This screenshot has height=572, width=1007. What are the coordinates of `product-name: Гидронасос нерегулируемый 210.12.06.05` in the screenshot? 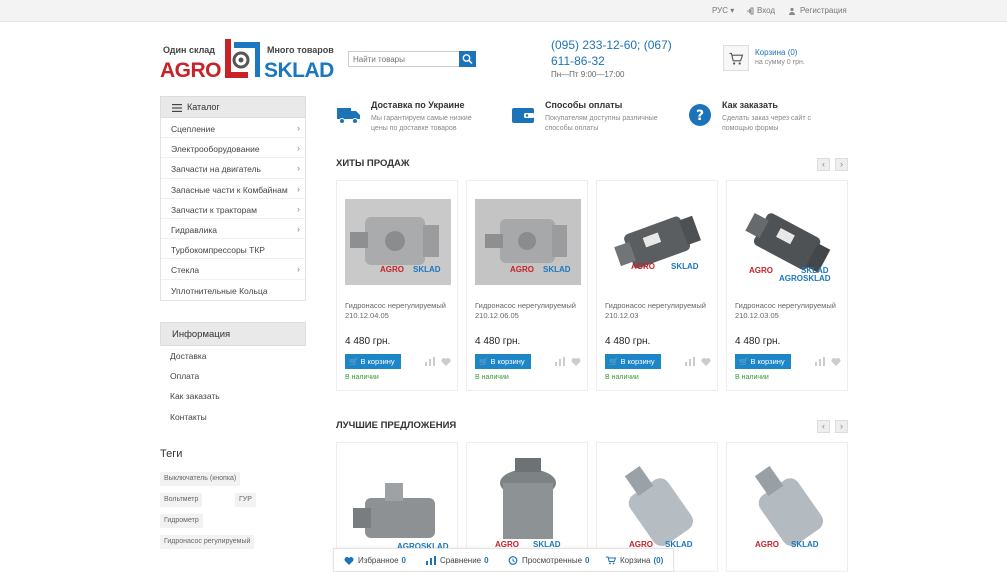 It's located at (530, 311).